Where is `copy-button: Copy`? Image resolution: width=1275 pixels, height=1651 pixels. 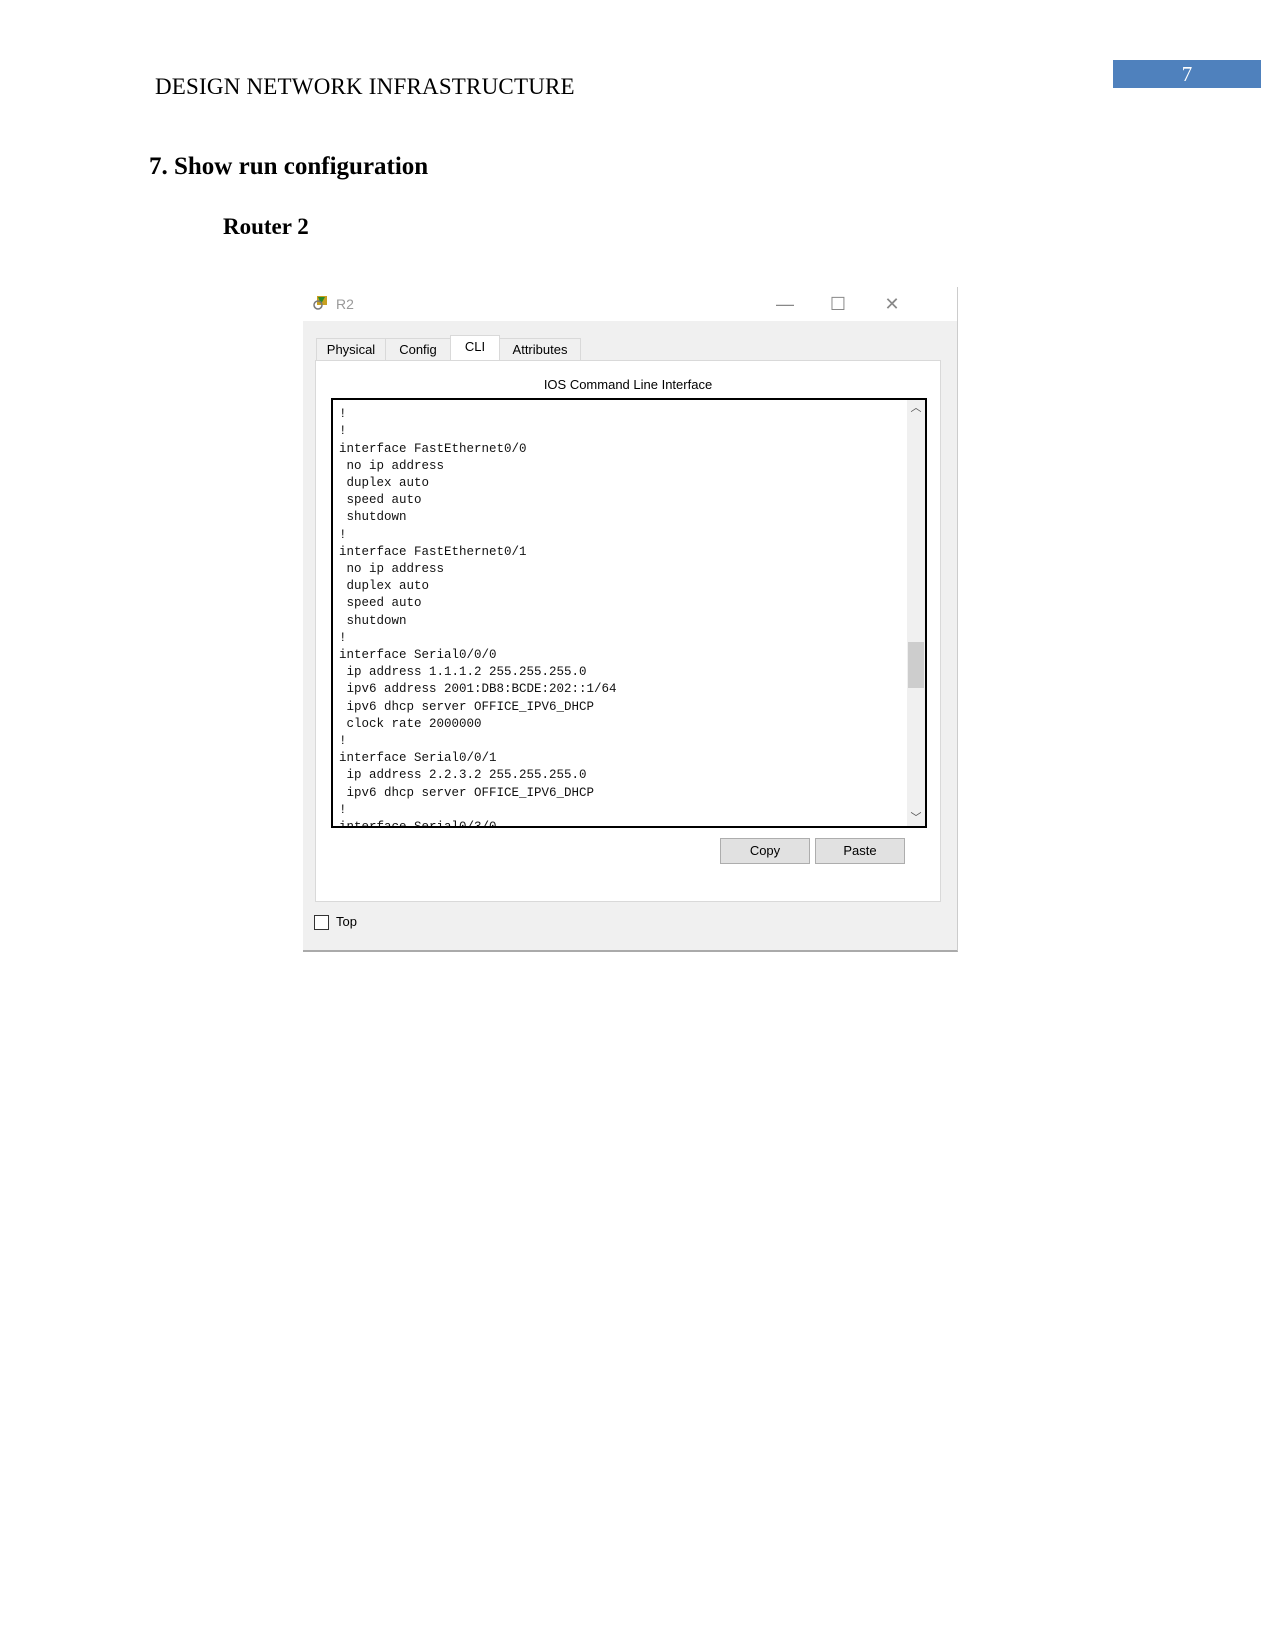 copy-button: Copy is located at coordinates (765, 851).